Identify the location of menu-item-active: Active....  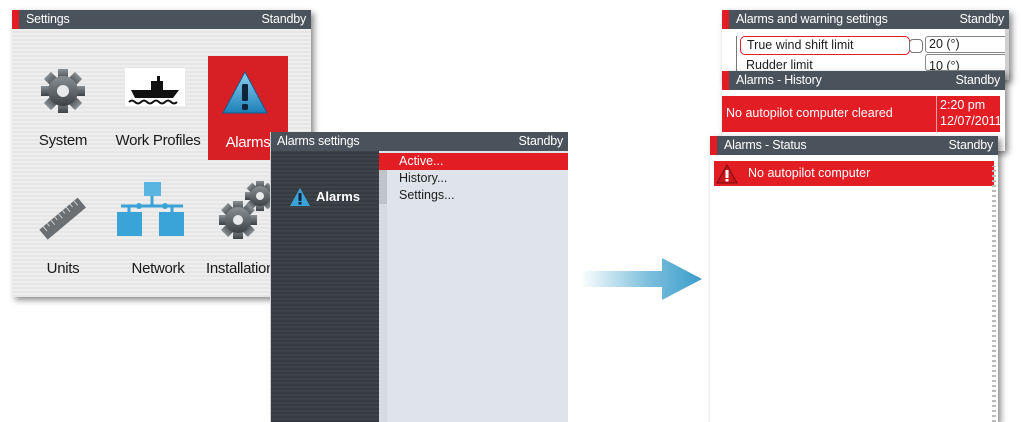
(473, 161).